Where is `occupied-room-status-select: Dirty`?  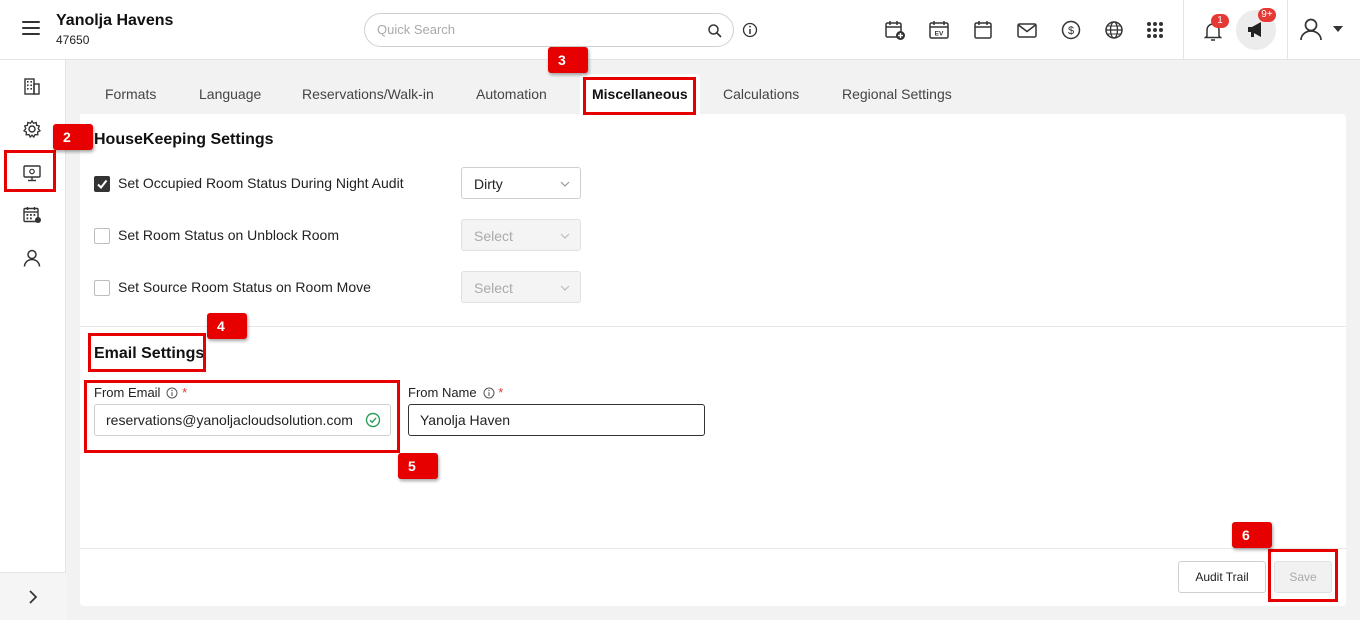 occupied-room-status-select: Dirty is located at coordinates (521, 183).